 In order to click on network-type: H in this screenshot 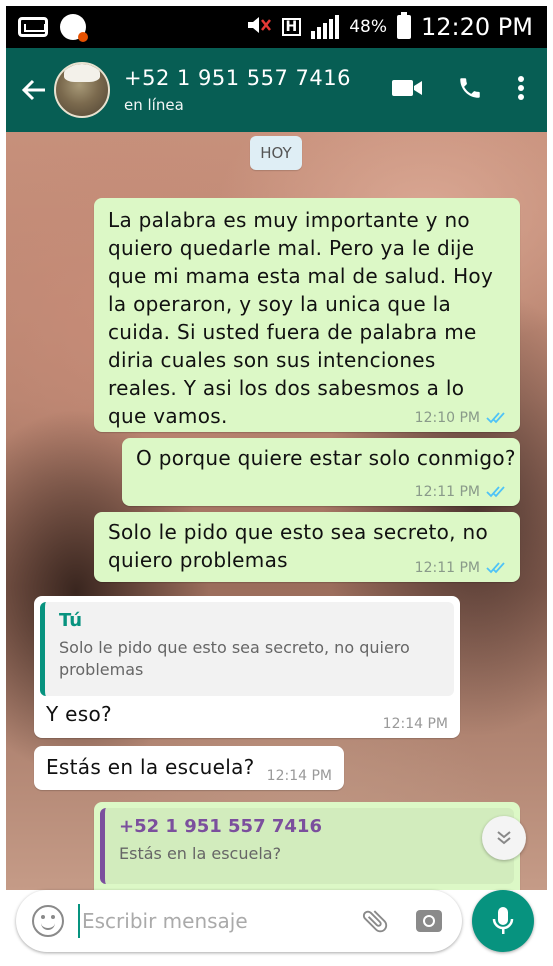, I will do `click(291, 27)`.